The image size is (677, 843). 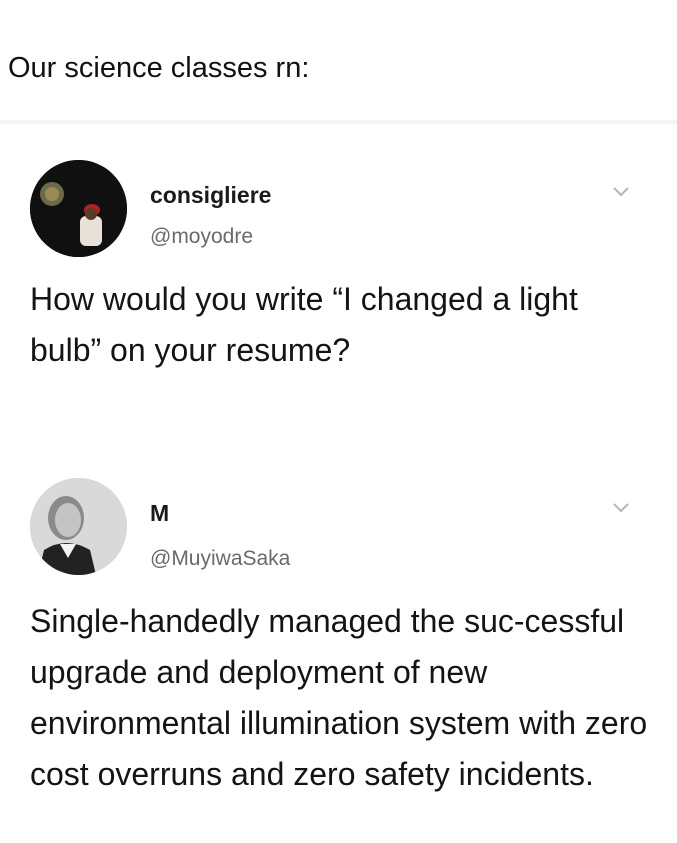 What do you see at coordinates (201, 237) in the screenshot?
I see `user-handle: @moyodre` at bounding box center [201, 237].